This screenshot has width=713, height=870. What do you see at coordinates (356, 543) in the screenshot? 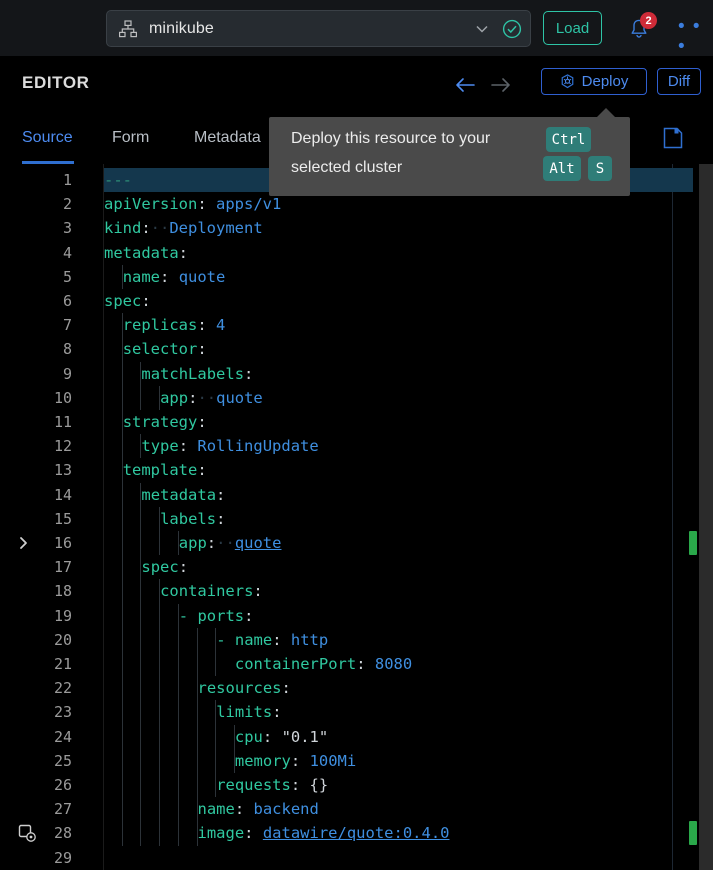
I see `code-line: 16 app:··quote` at bounding box center [356, 543].